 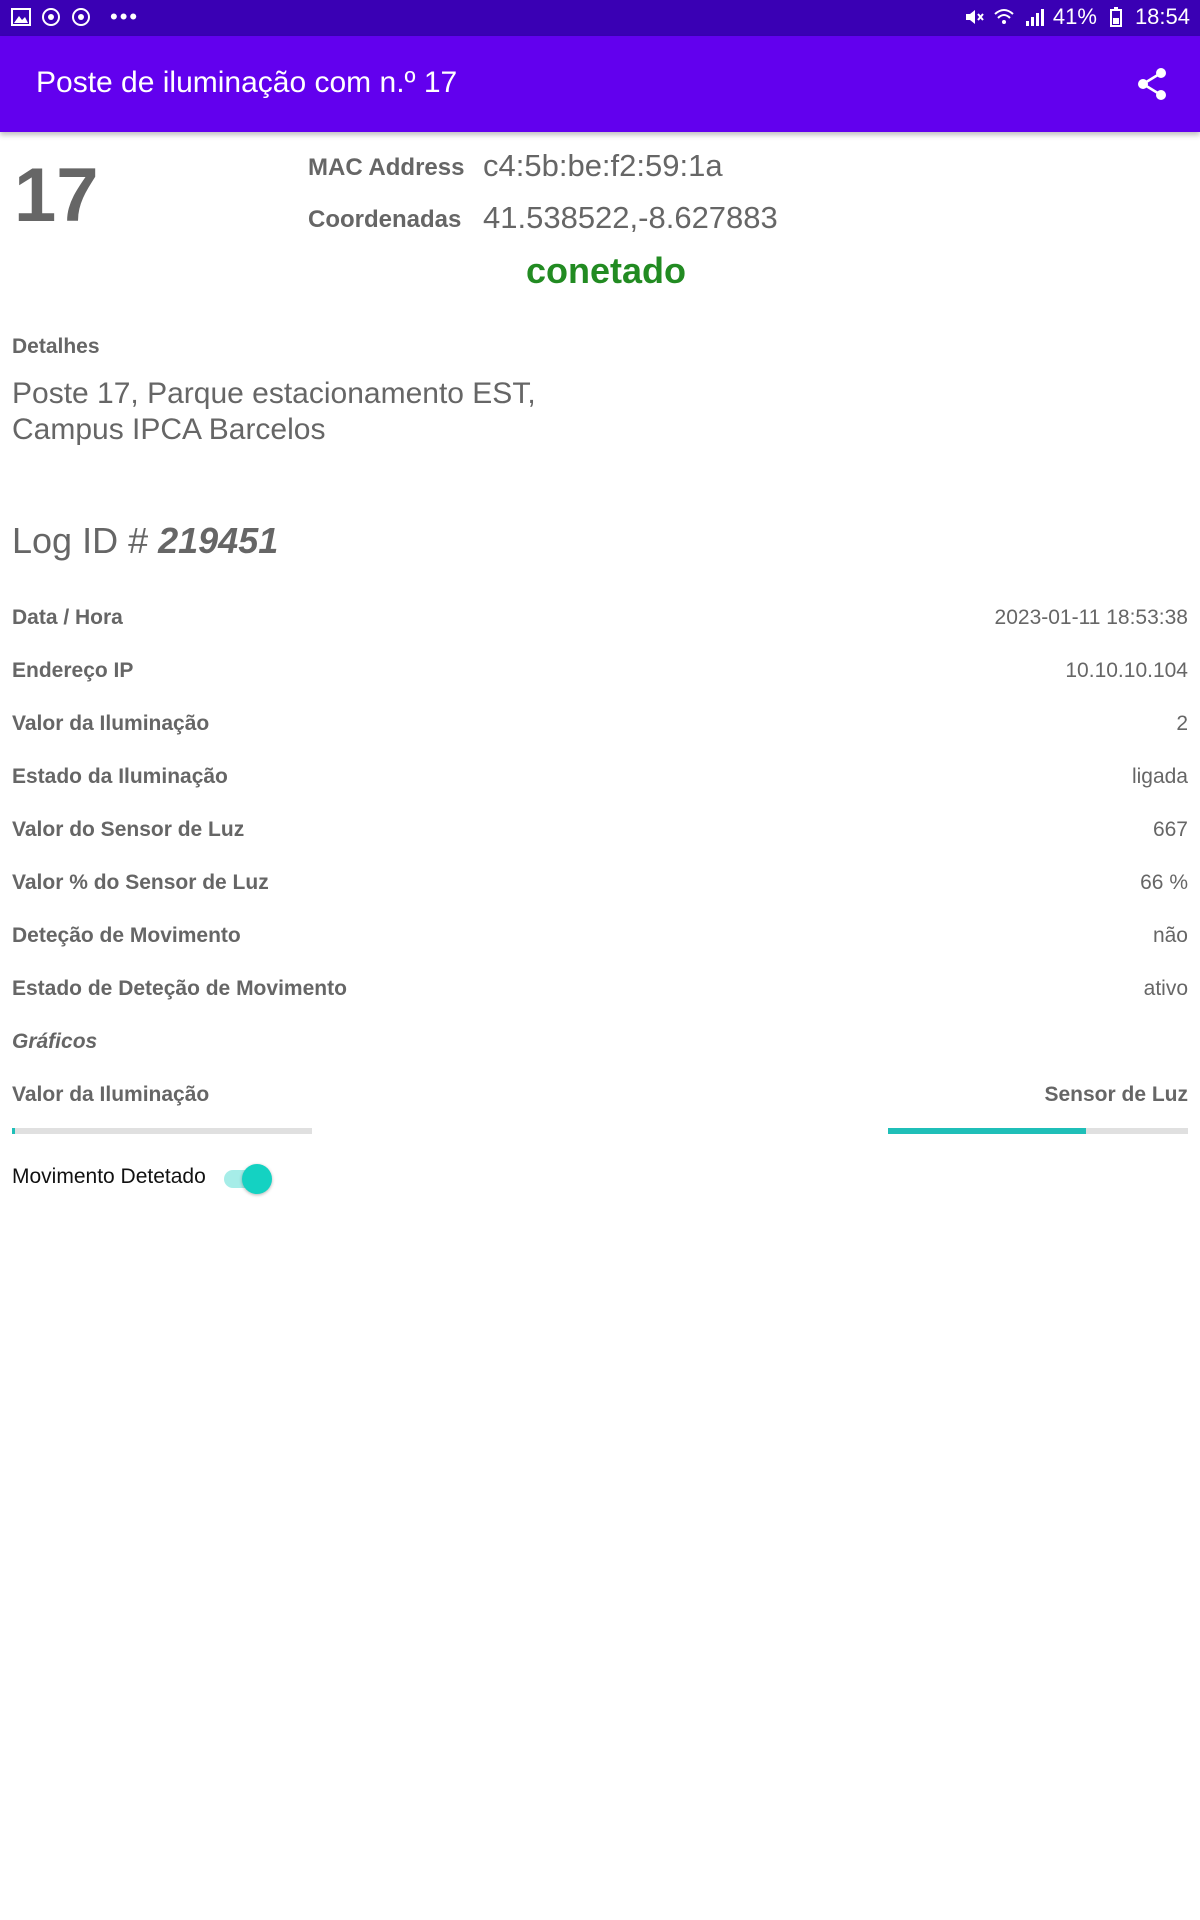 What do you see at coordinates (120, 776) in the screenshot?
I see `row-label: Estado da Iluminação` at bounding box center [120, 776].